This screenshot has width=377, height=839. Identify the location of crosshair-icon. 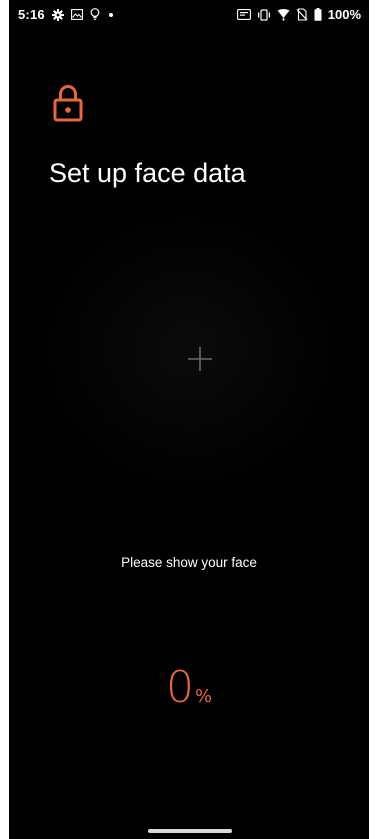
(200, 359).